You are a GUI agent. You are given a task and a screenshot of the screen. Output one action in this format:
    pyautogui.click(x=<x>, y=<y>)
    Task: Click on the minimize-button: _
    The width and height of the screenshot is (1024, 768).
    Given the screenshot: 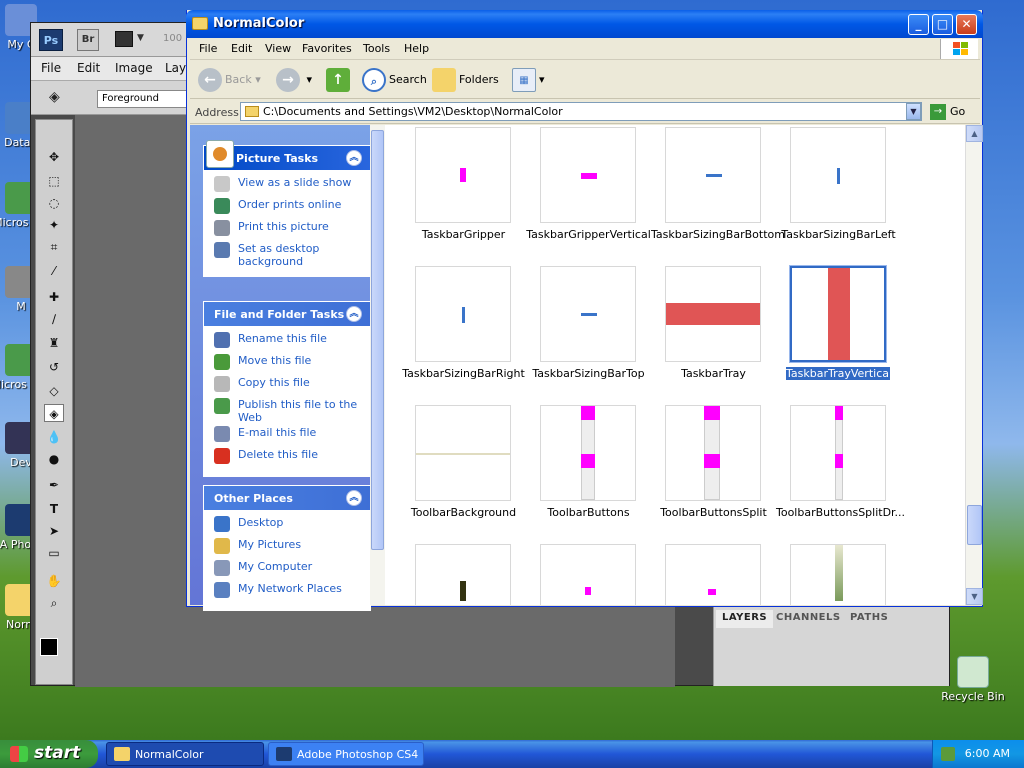 What is the action you would take?
    pyautogui.click(x=918, y=24)
    